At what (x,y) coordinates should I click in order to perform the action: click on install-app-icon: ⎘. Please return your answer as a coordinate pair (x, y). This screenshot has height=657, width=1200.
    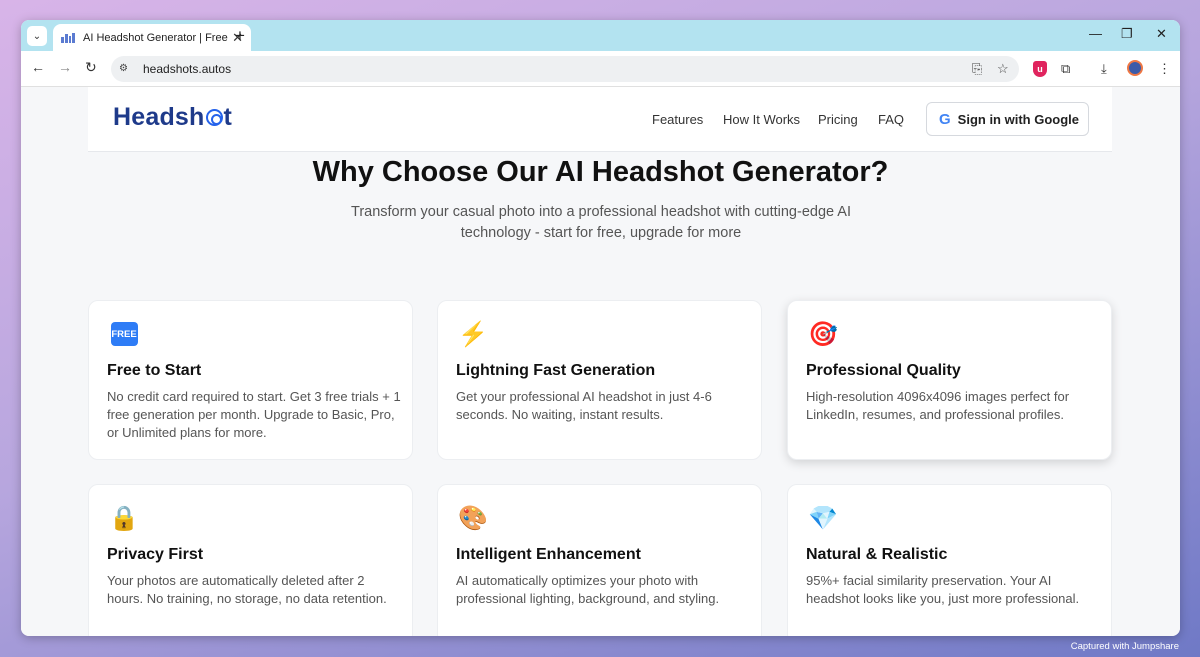
    Looking at the image, I should click on (977, 69).